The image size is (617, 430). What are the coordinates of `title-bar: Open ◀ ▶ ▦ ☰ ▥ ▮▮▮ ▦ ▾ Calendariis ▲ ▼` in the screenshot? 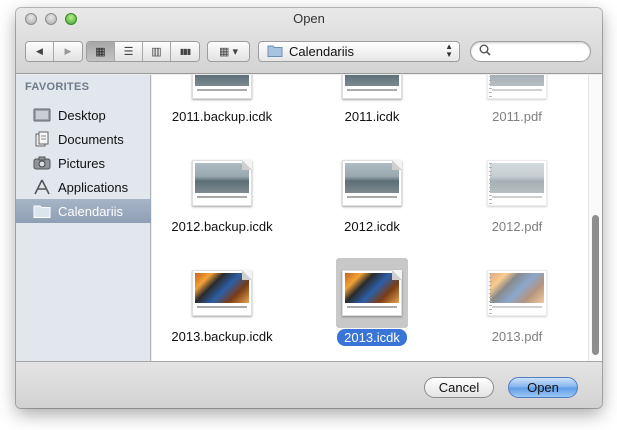 It's located at (309, 41).